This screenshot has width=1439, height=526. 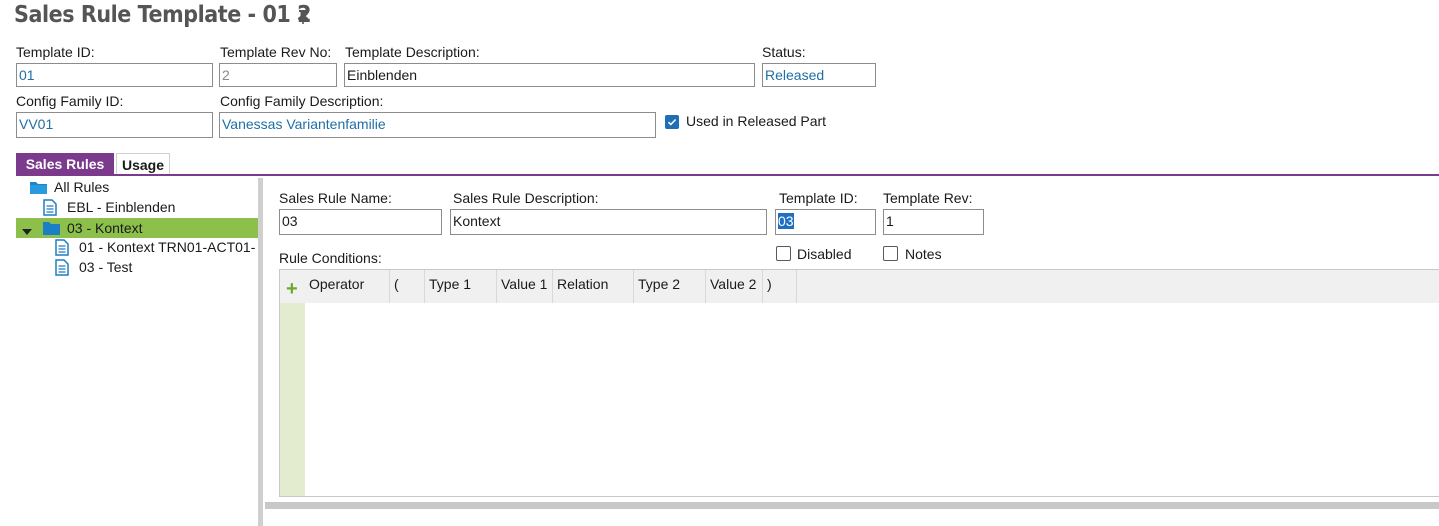 I want to click on folder-icon, so click(x=51, y=228).